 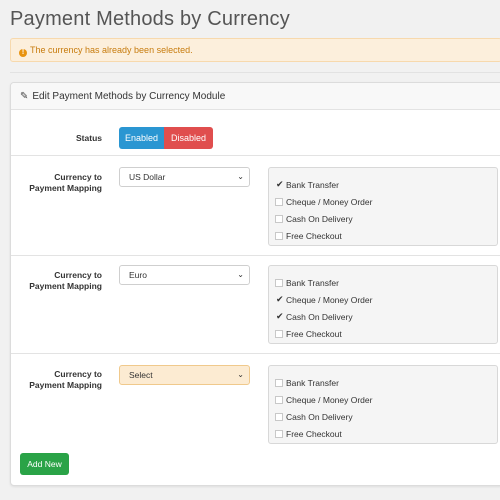 I want to click on alert-message: The currency has already been selected., so click(x=111, y=50).